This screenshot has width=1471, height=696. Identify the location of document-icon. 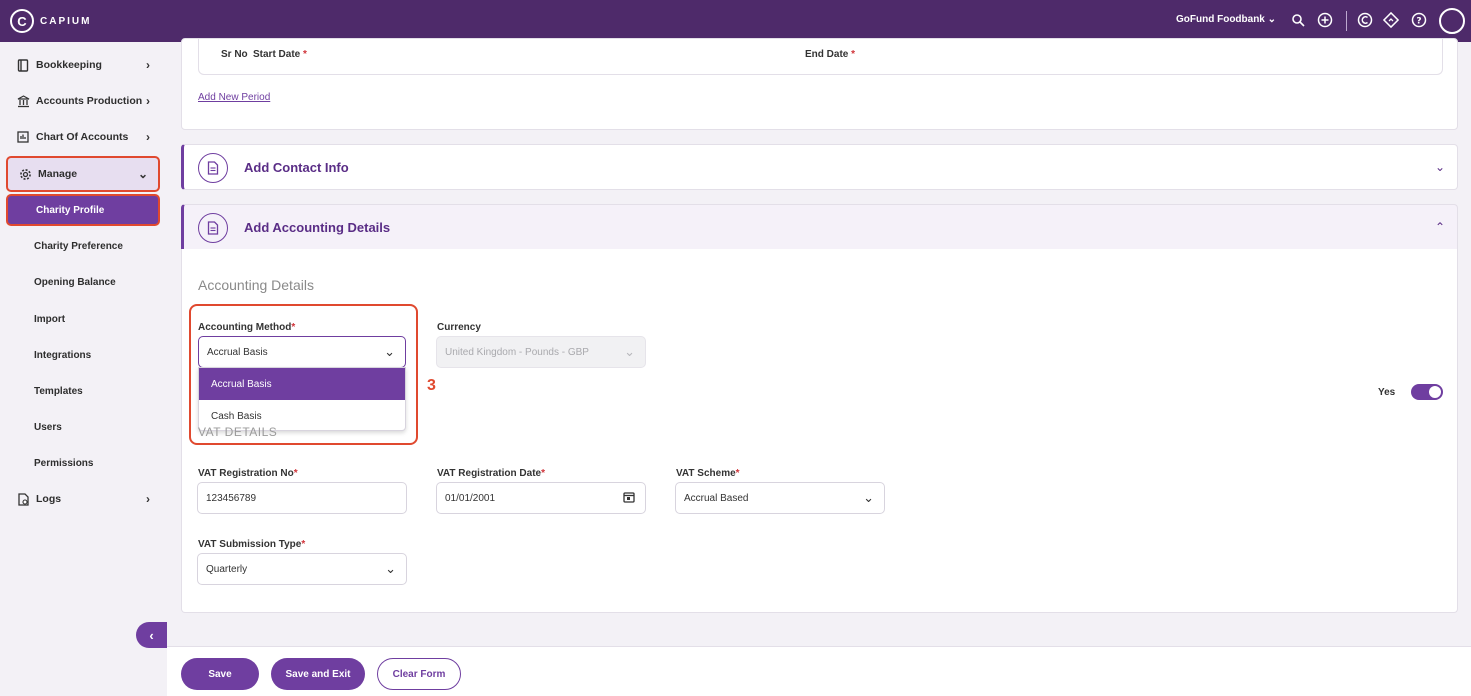
(213, 228).